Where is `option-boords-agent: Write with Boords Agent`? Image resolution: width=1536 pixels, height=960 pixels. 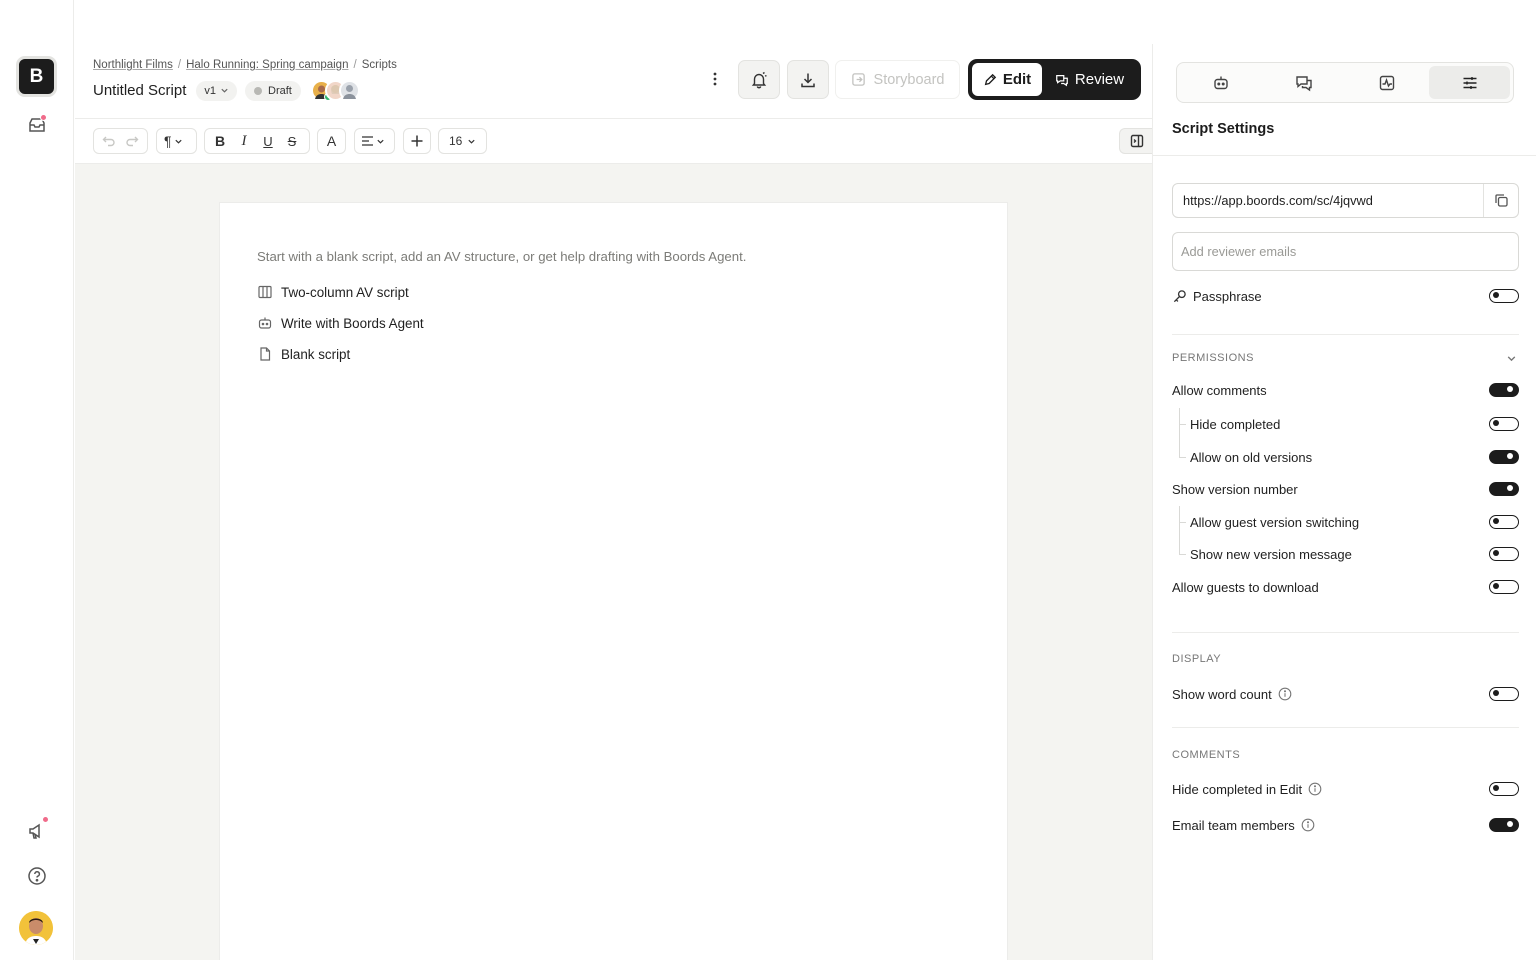
option-boords-agent: Write with Boords Agent is located at coordinates (340, 323).